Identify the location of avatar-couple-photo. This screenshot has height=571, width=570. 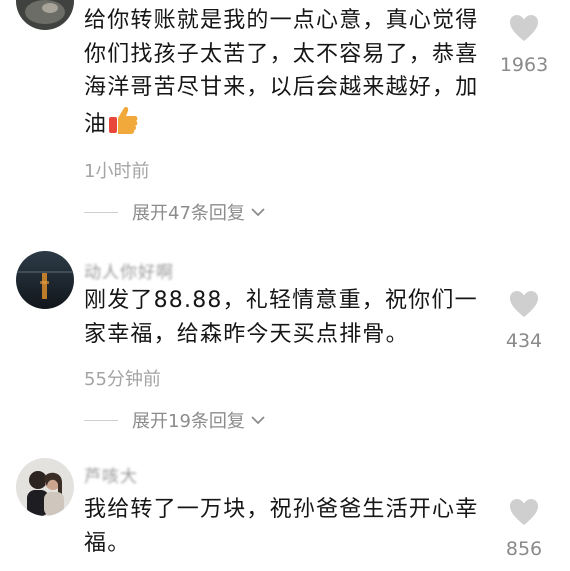
(45, 487).